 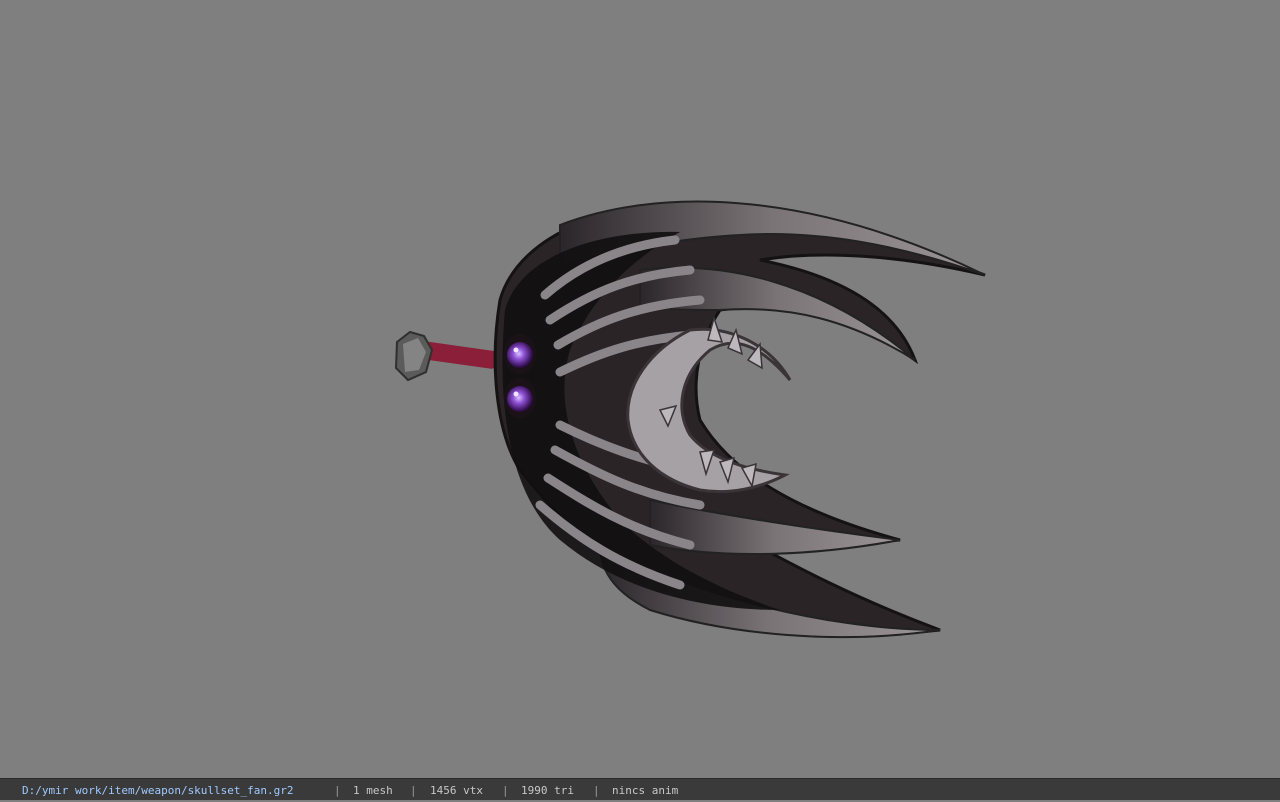 I want to click on mesh-count: 1 mesh, so click(x=373, y=790).